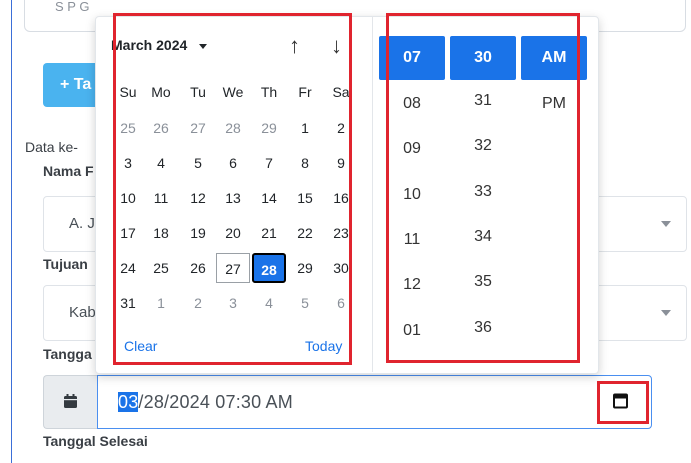  I want to click on data-heading: Data ke-, so click(51, 147).